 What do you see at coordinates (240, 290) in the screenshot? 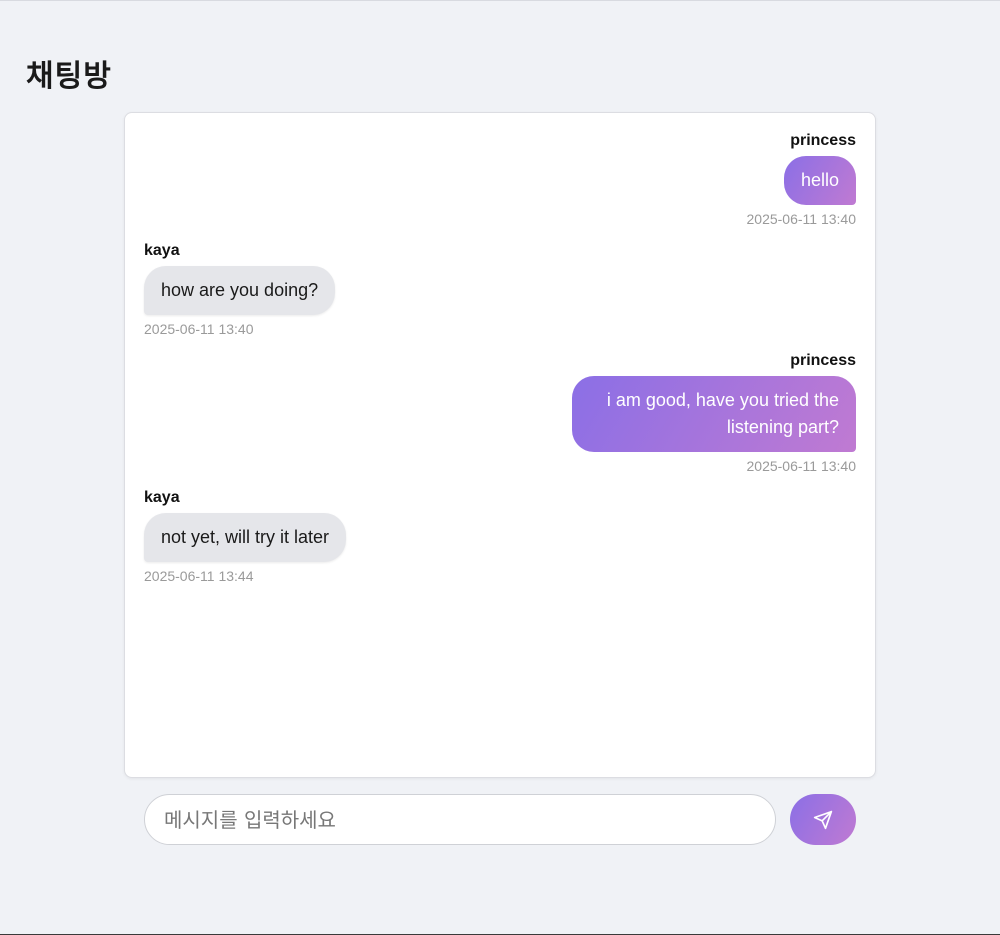
I see `message-bubble: how are you doing?` at bounding box center [240, 290].